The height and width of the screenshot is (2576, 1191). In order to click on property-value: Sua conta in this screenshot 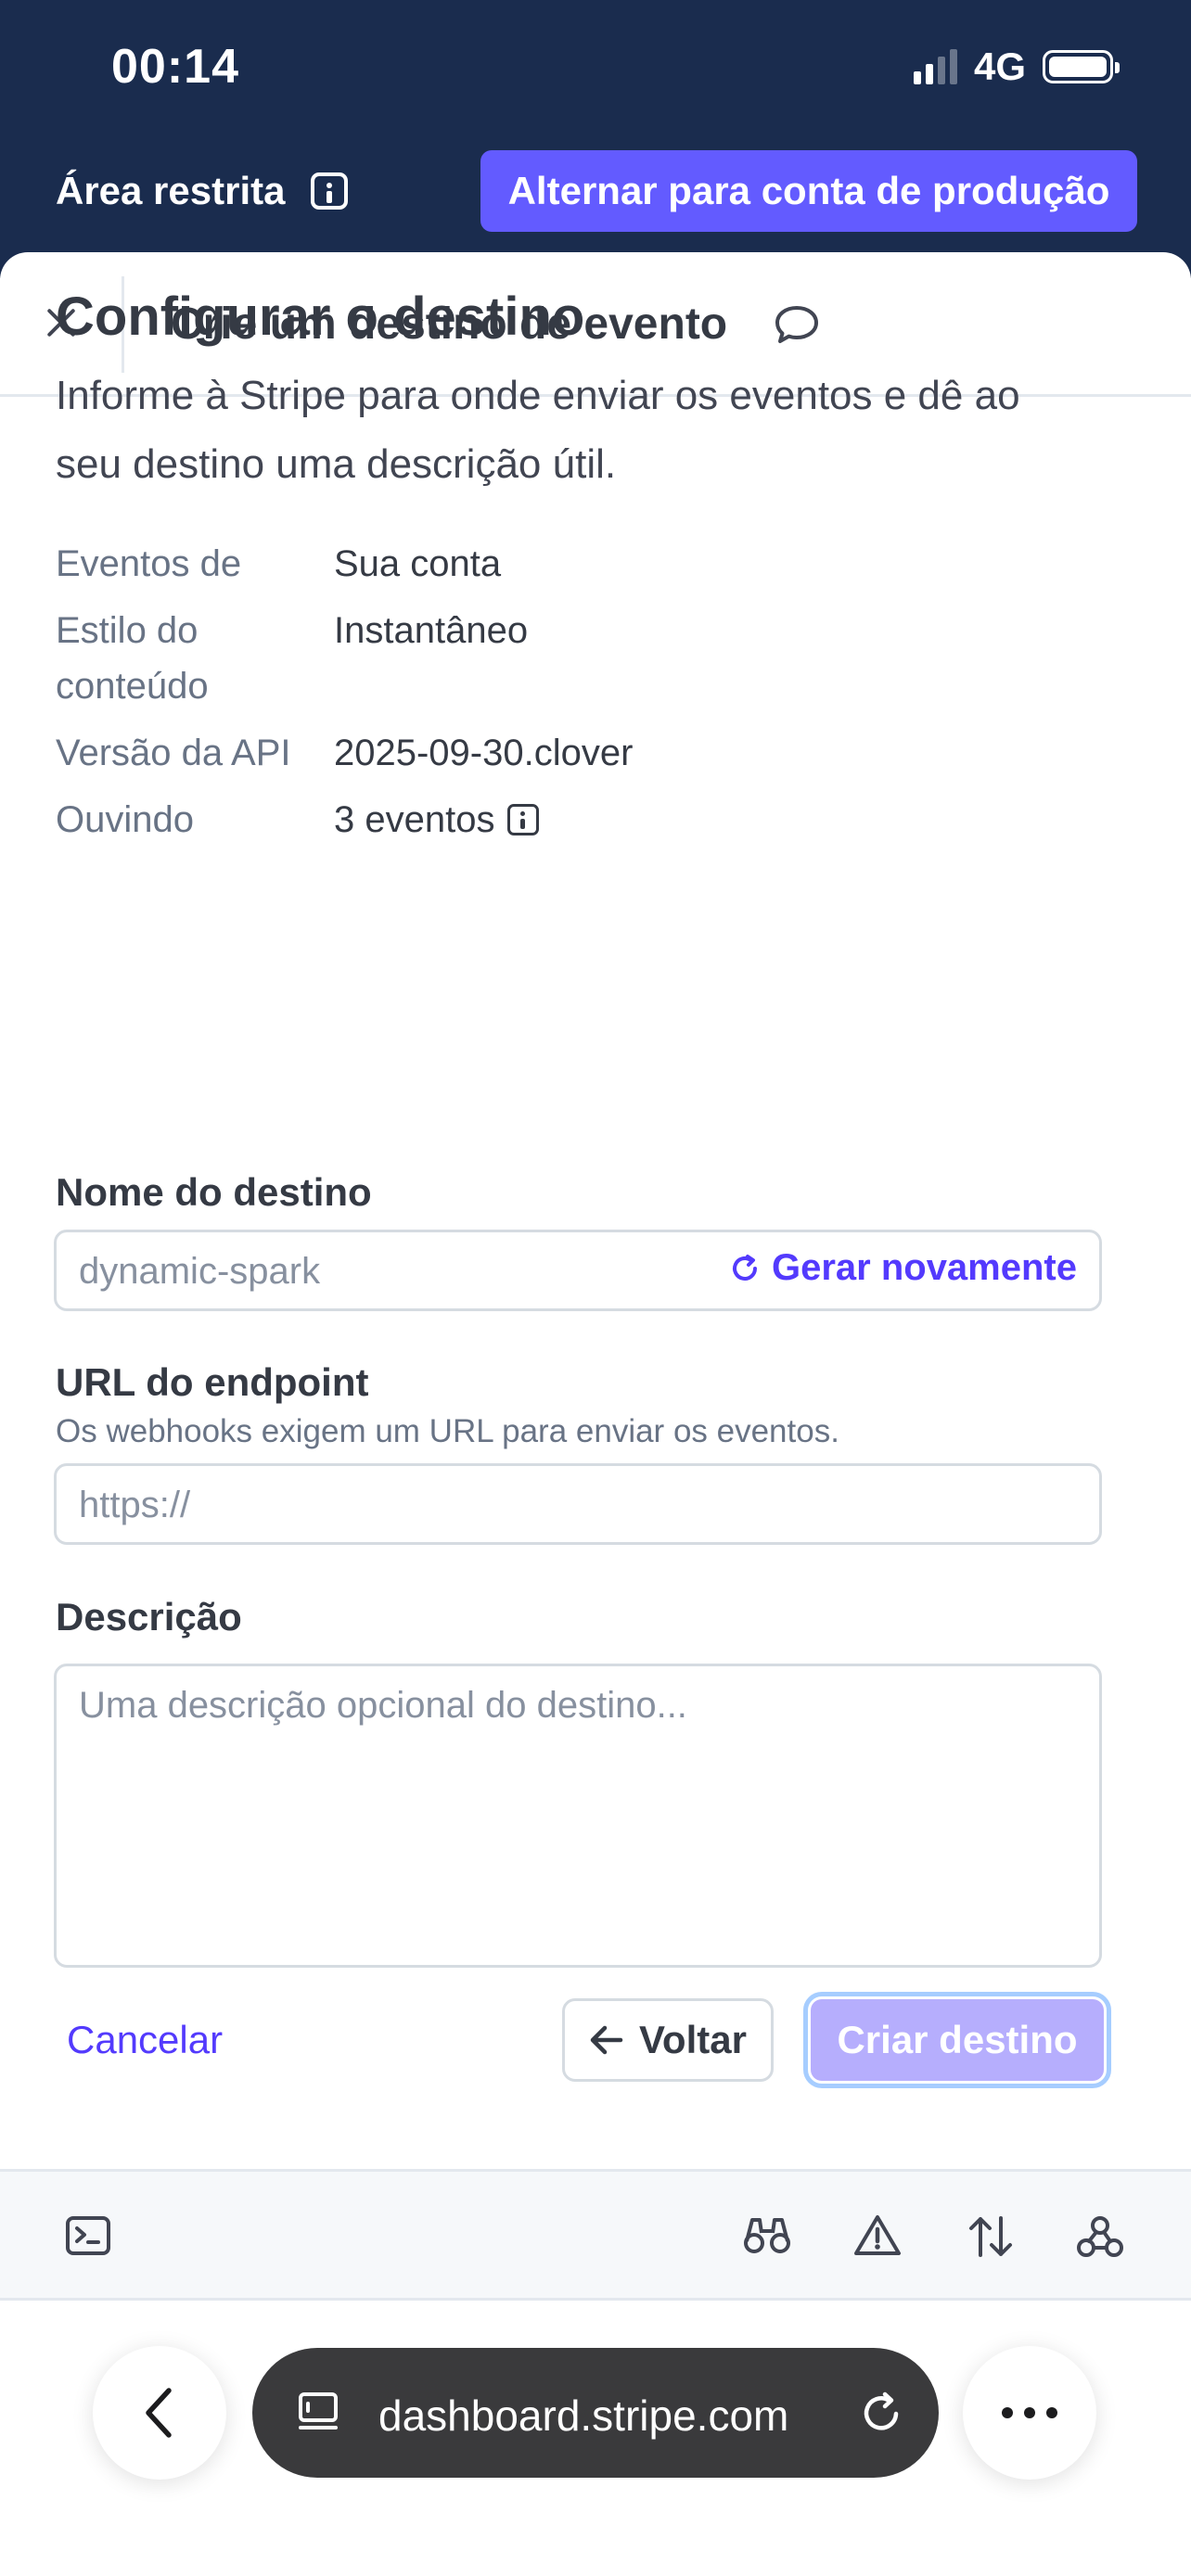, I will do `click(418, 563)`.